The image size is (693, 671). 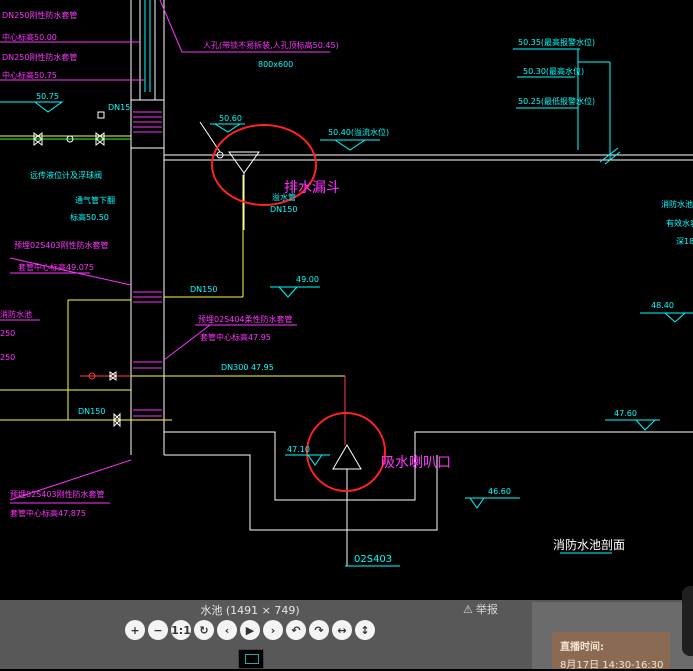 I want to click on note-sleeve-1: DN250刚性防水套管, so click(x=39, y=15).